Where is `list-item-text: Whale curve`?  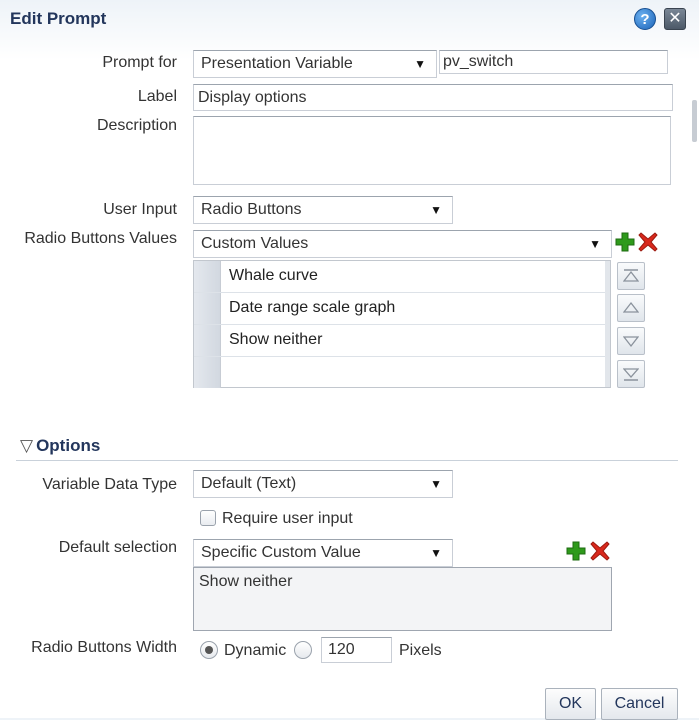
list-item-text: Whale curve is located at coordinates (273, 275).